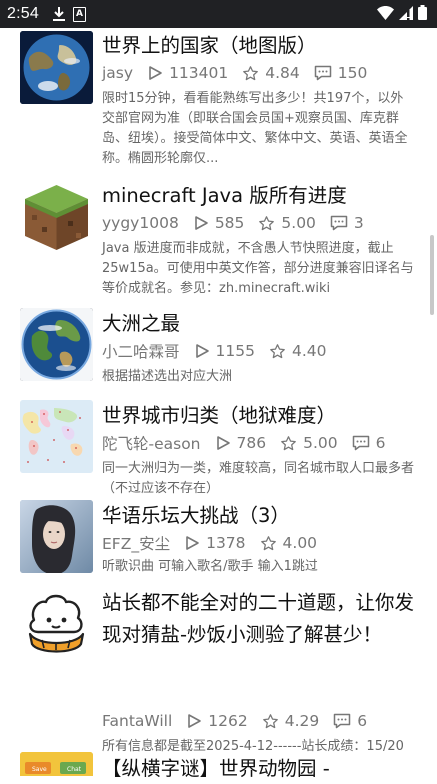  Describe the element at coordinates (262, 769) in the screenshot. I see `quiz-title: 【纵横字谜】世界动物园 -` at that location.